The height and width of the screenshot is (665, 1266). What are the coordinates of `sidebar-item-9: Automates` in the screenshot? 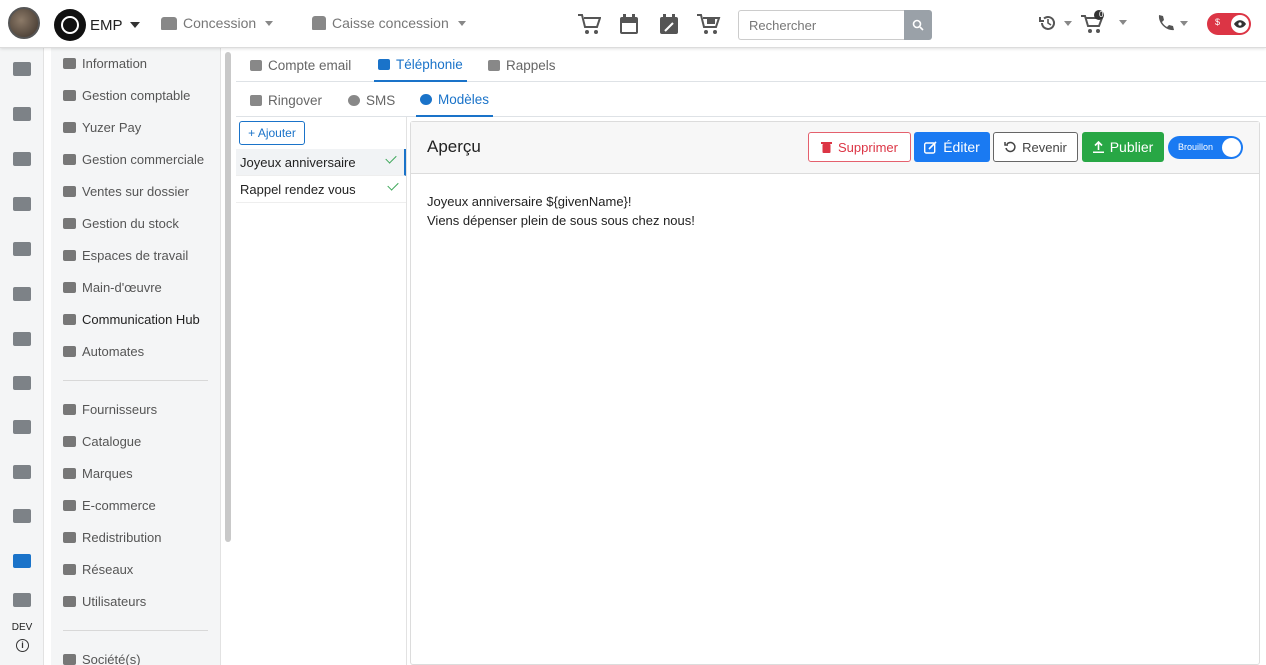 It's located at (103, 351).